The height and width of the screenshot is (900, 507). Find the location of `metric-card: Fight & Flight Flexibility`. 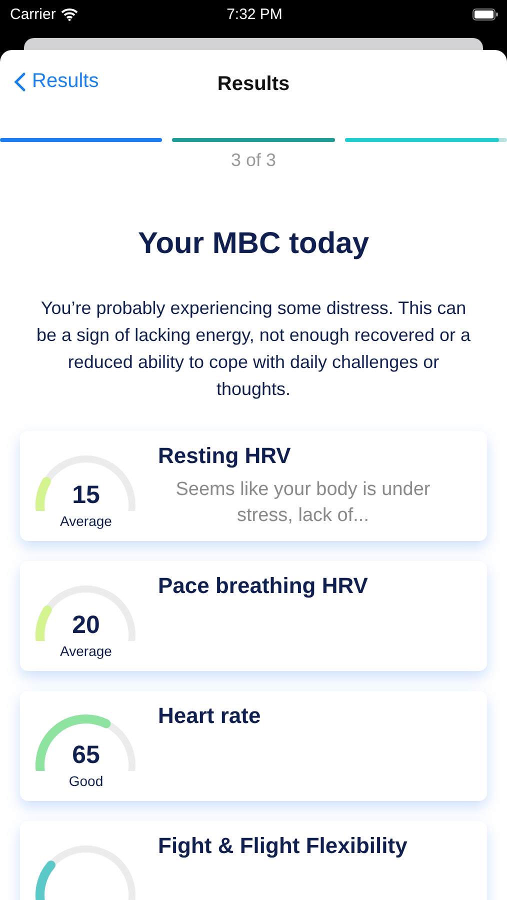

metric-card: Fight & Flight Flexibility is located at coordinates (253, 860).